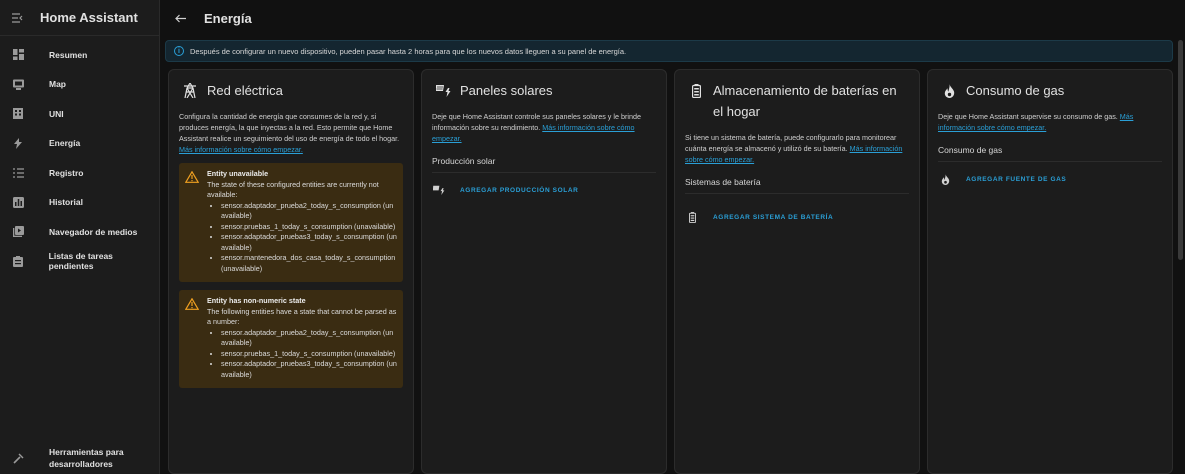  What do you see at coordinates (797, 185) in the screenshot?
I see `section-heading: Sistemas de batería` at bounding box center [797, 185].